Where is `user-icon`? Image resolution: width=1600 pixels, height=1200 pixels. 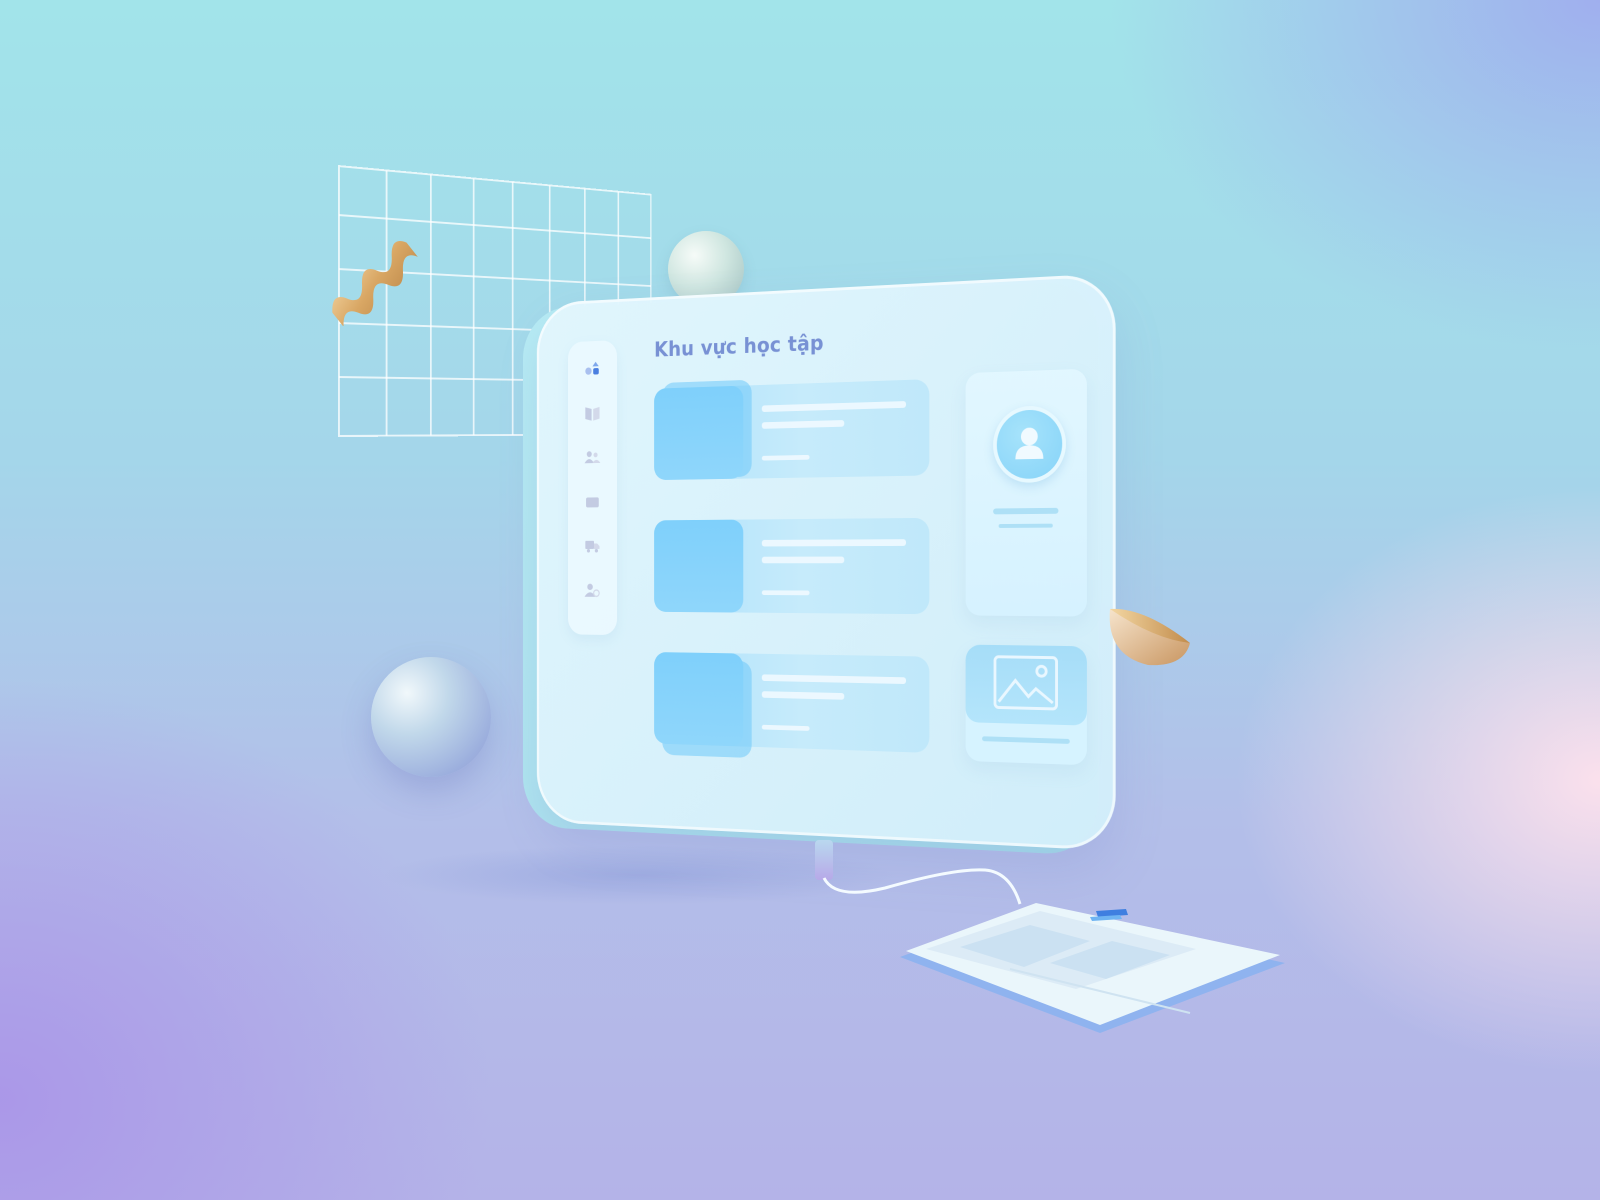
user-icon is located at coordinates (1029, 443).